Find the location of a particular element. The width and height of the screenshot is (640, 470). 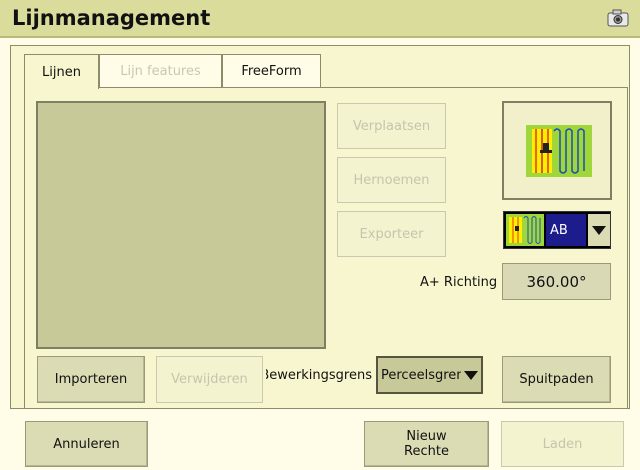

import-button: Importeren is located at coordinates (91, 379).